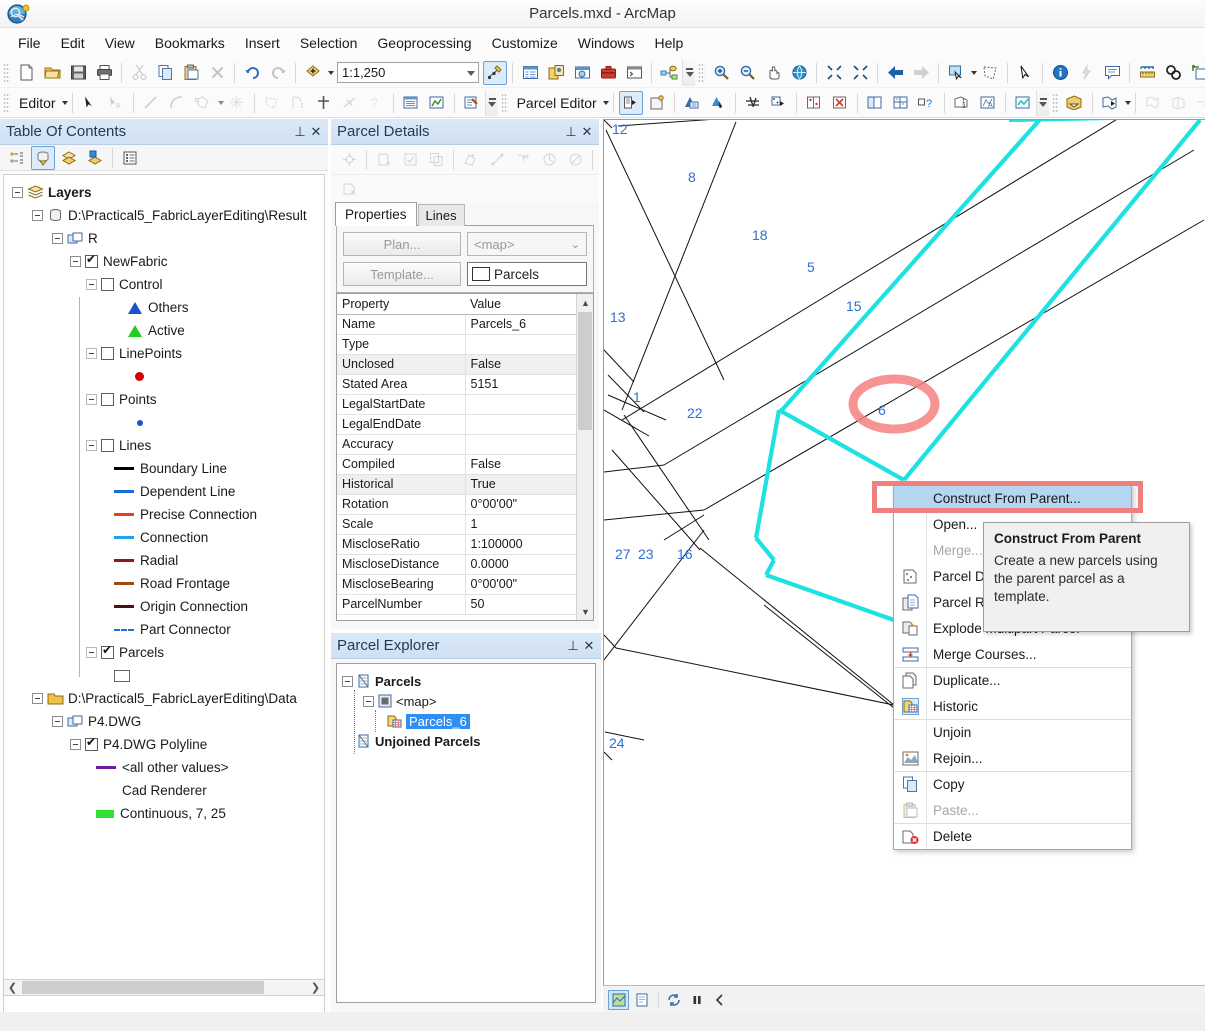  I want to click on new-document-icon, so click(26, 73).